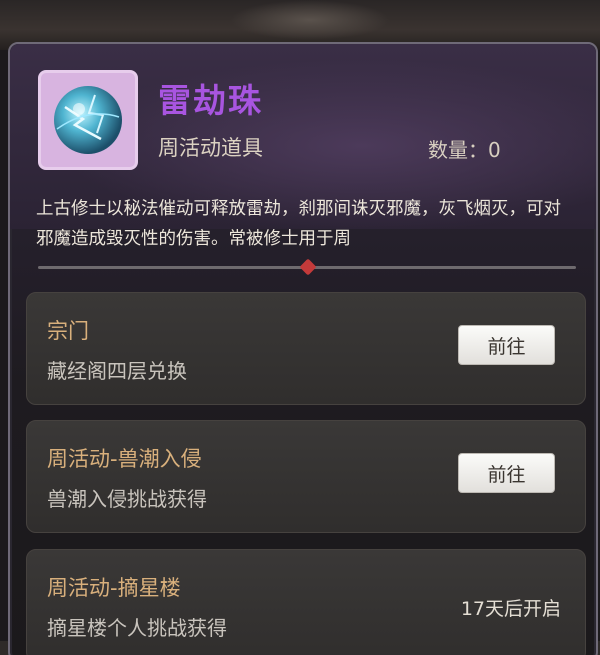 The width and height of the screenshot is (600, 655). What do you see at coordinates (510, 609) in the screenshot?
I see `source-status: 17天后开启` at bounding box center [510, 609].